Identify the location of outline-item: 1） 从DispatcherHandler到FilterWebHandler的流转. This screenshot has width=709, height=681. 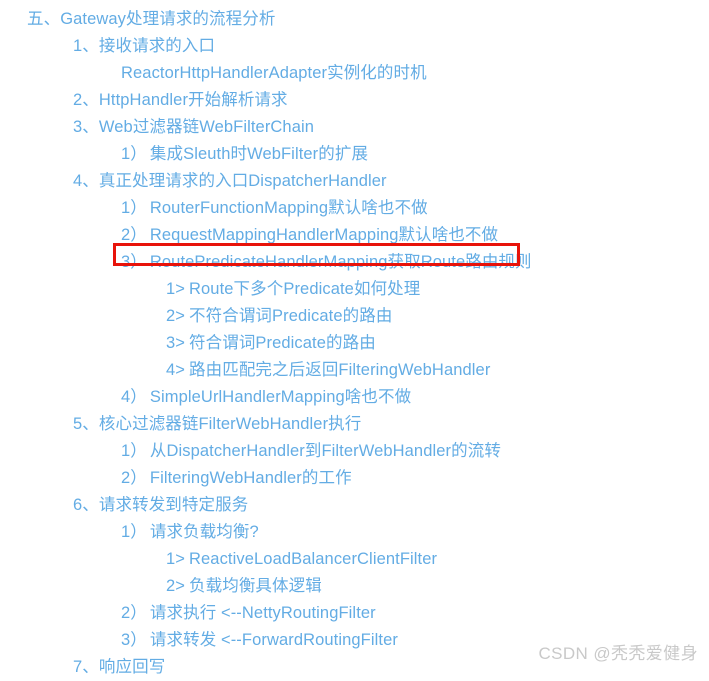
(354, 451).